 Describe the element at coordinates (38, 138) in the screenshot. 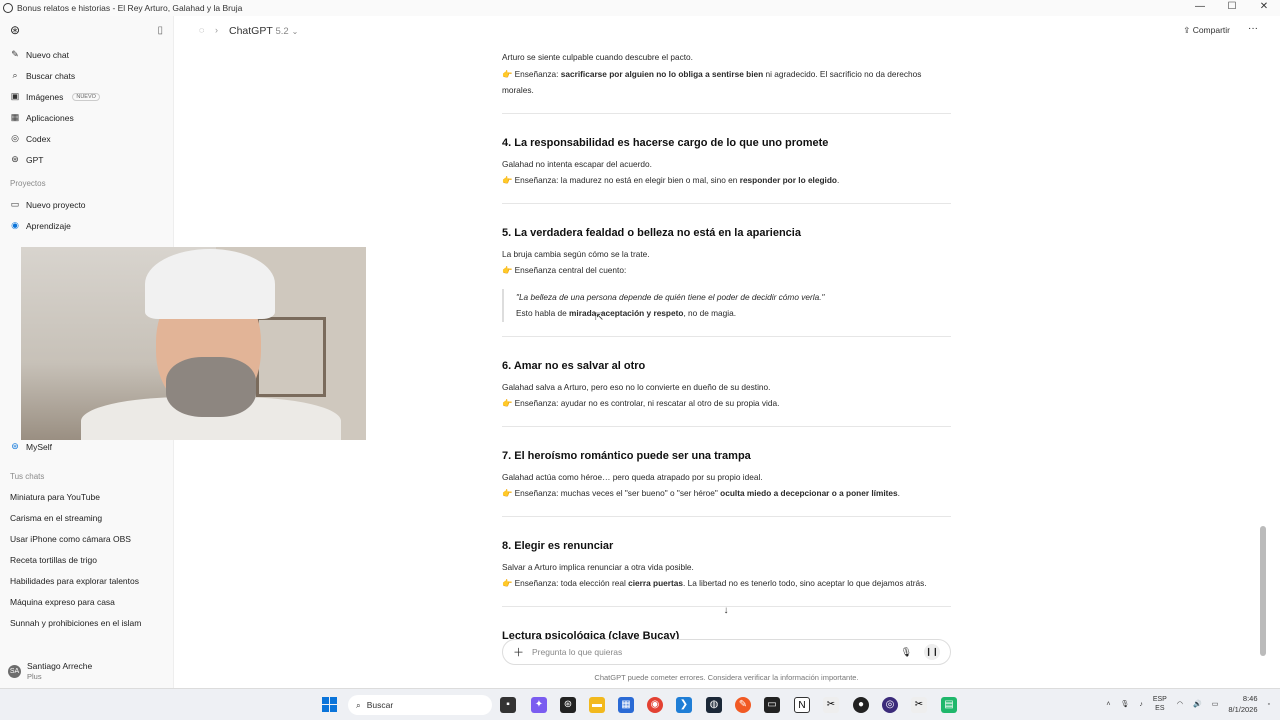

I see `sidebar-item-label: Codex` at that location.